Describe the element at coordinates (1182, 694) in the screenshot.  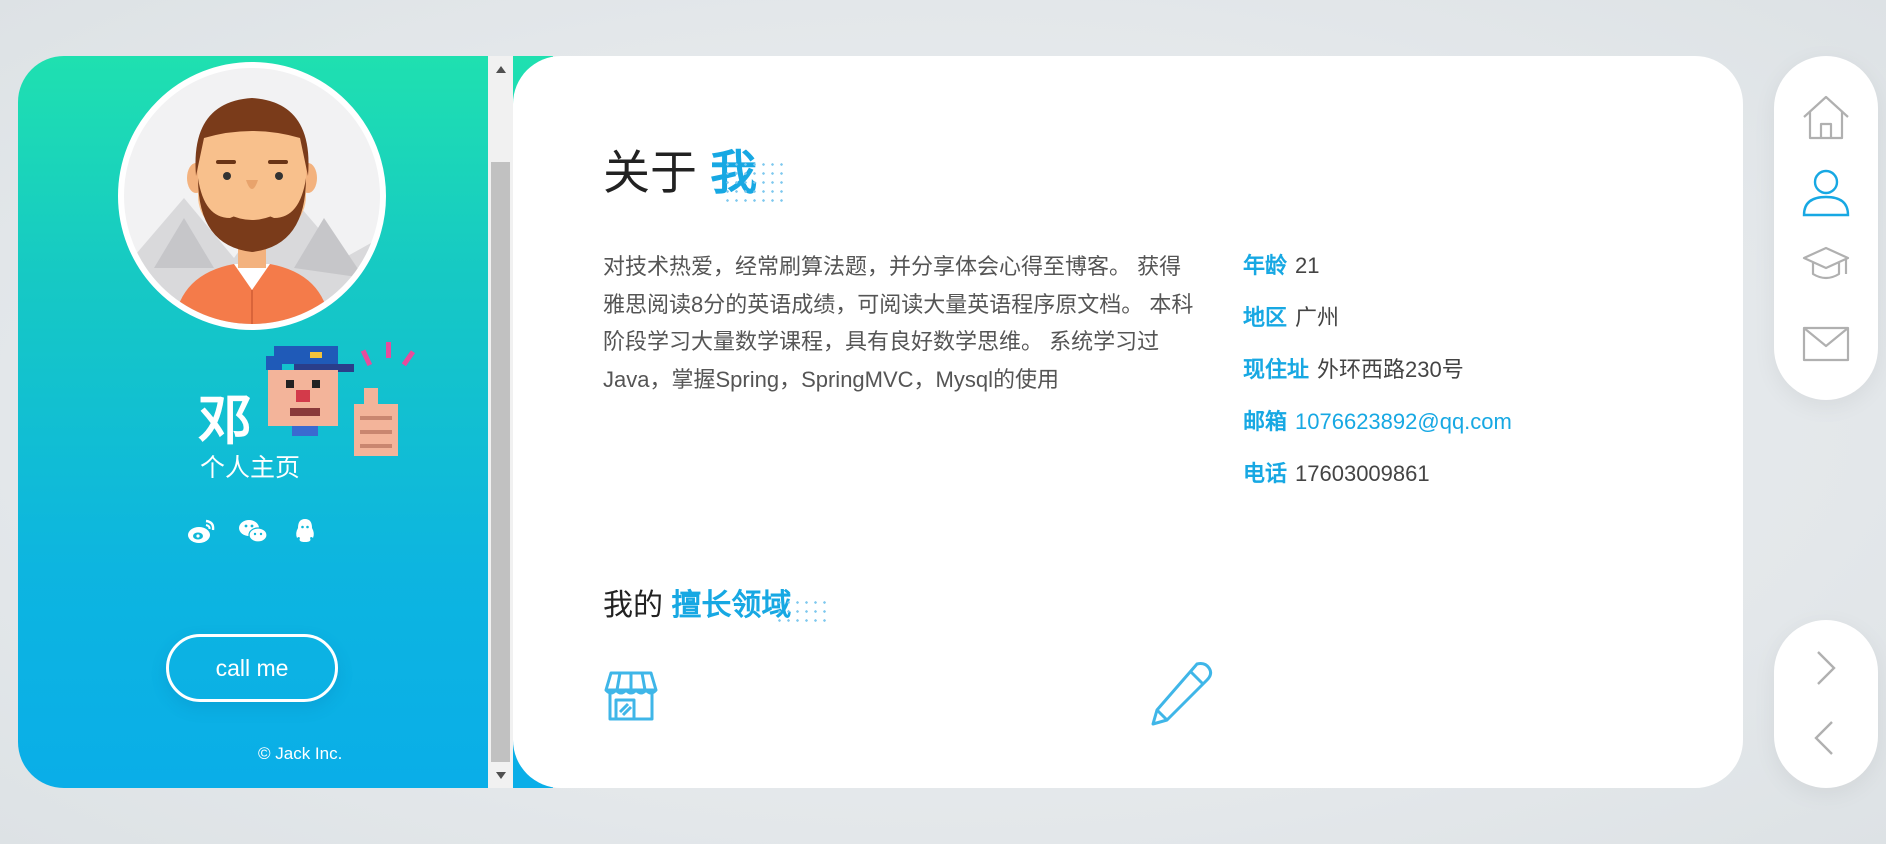
I see `pencil-icon` at that location.